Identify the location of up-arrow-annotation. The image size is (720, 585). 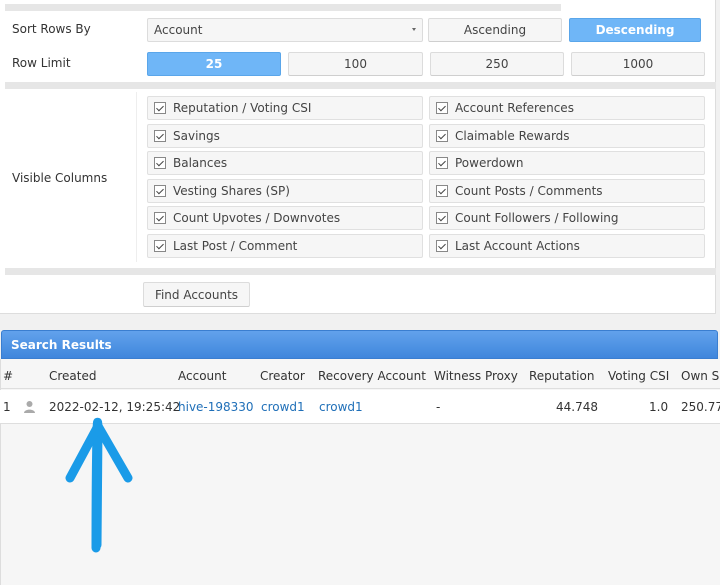
(99, 485).